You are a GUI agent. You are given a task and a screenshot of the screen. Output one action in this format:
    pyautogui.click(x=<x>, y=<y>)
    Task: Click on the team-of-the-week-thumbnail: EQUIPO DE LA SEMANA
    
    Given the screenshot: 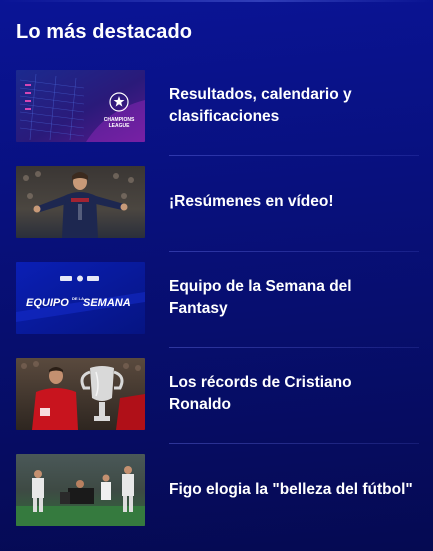 What is the action you would take?
    pyautogui.click(x=80, y=298)
    